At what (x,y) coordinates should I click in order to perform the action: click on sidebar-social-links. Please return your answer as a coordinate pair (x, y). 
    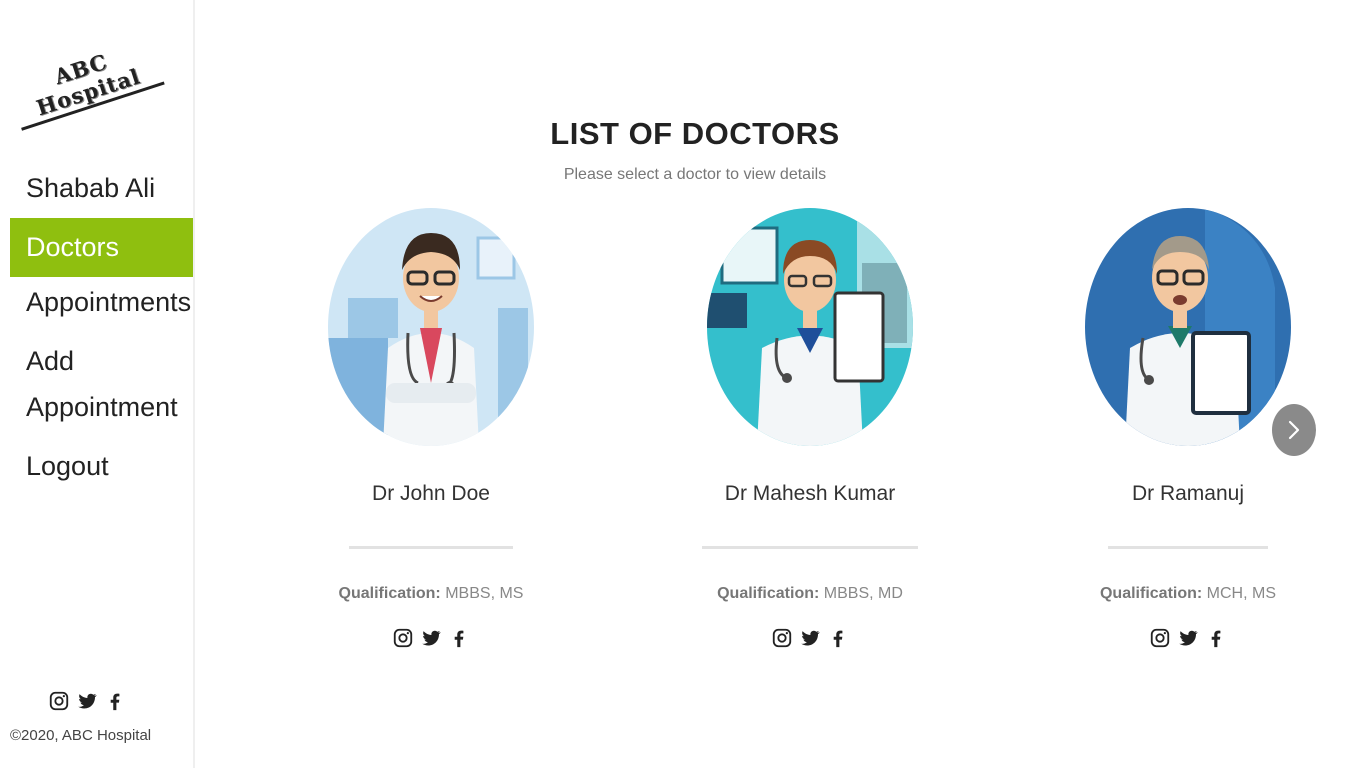
    Looking at the image, I should click on (87, 701).